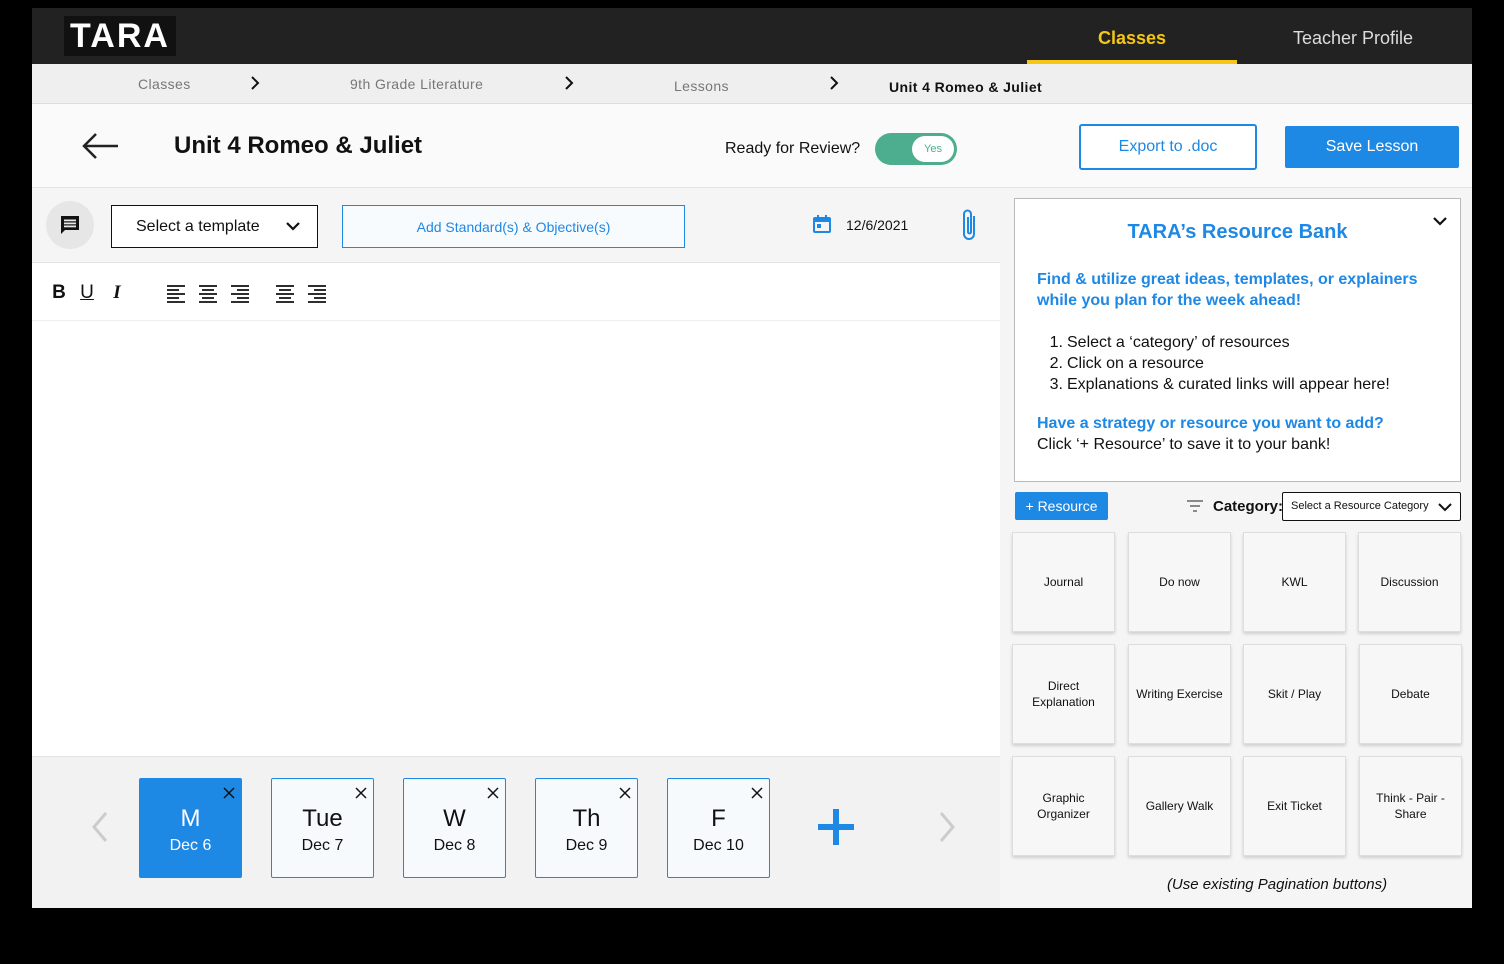 This screenshot has height=964, width=1504. What do you see at coordinates (1372, 147) in the screenshot?
I see `save-lesson-button: Save Lesson` at bounding box center [1372, 147].